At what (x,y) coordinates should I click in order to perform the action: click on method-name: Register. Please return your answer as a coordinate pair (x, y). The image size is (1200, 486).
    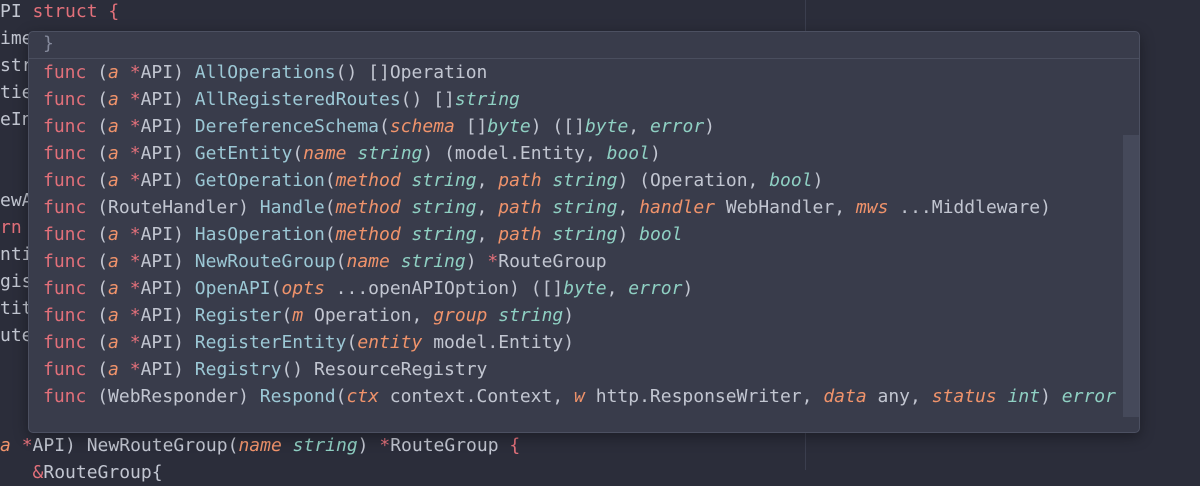
    Looking at the image, I should click on (238, 315).